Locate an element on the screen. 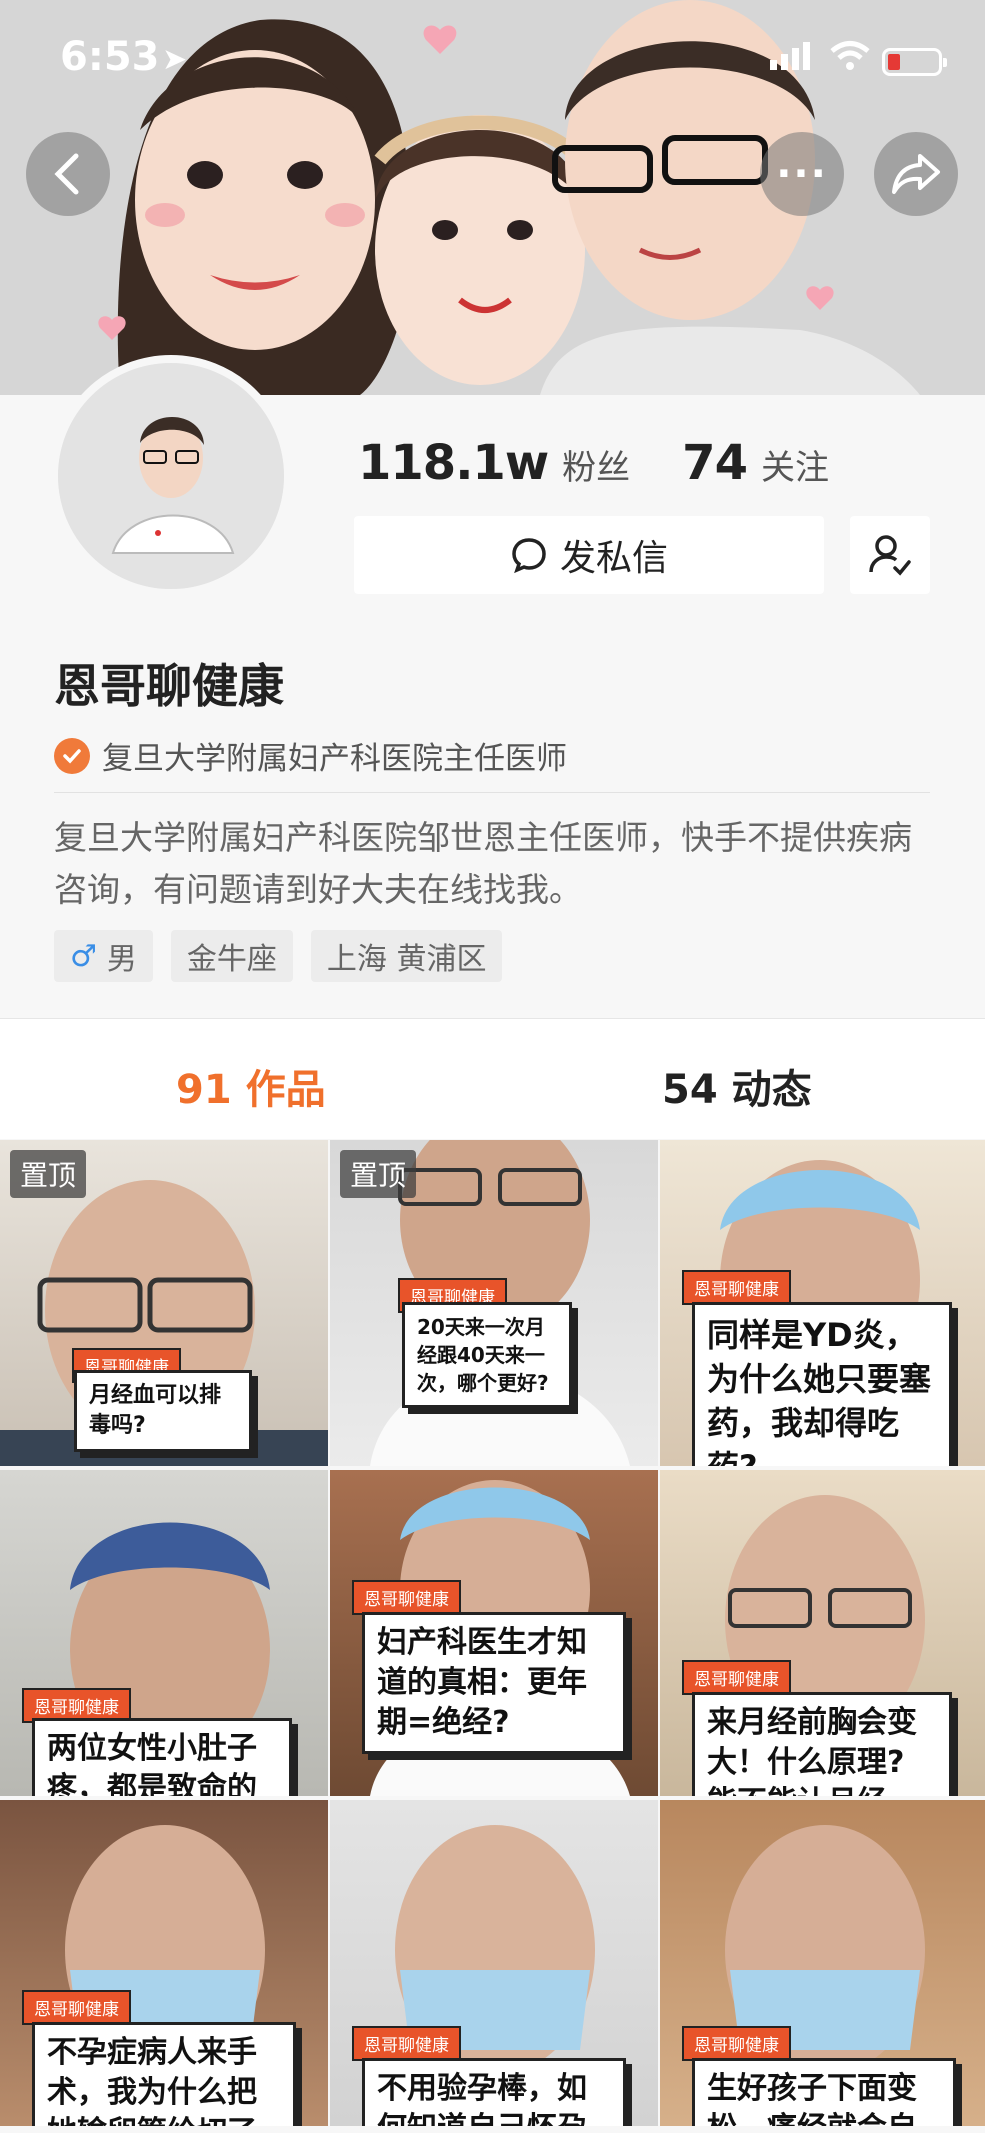 The height and width of the screenshot is (2133, 985). verification-row: 复旦大学附属妇产科医院主任医师 is located at coordinates (310, 755).